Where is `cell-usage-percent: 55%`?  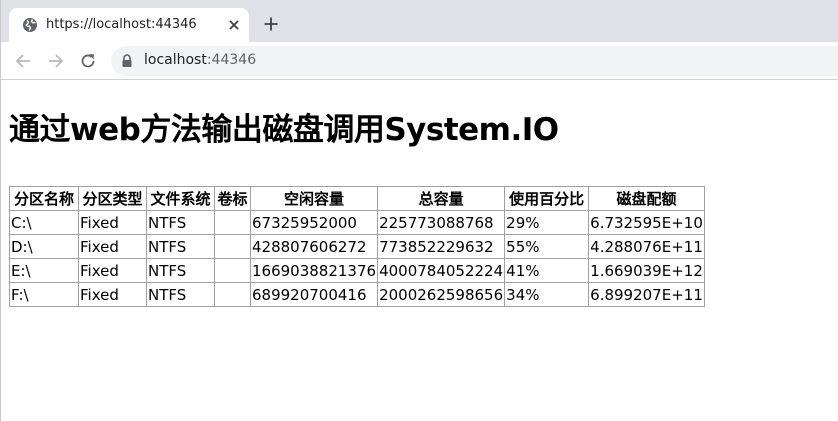 cell-usage-percent: 55% is located at coordinates (547, 246).